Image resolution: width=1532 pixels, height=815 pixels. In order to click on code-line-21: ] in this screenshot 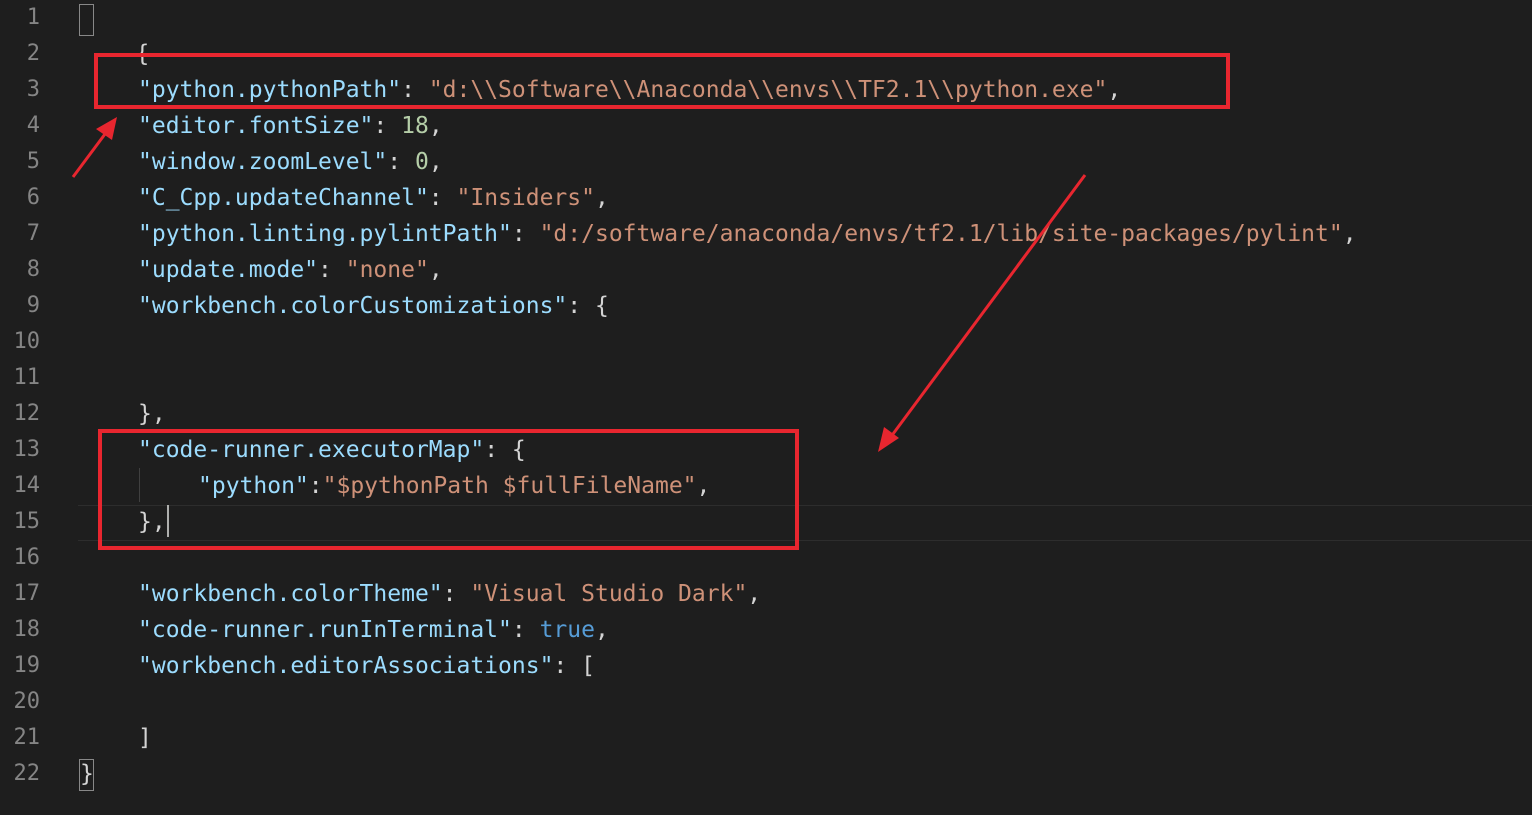, I will do `click(145, 738)`.